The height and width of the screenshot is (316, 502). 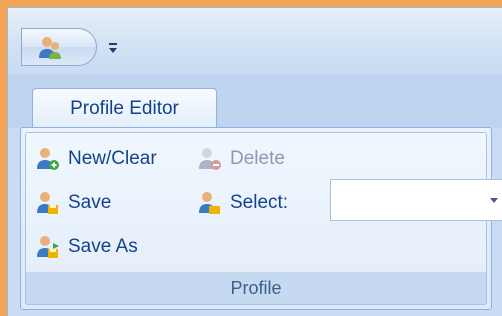 I want to click on select-label: Select:, so click(x=259, y=202).